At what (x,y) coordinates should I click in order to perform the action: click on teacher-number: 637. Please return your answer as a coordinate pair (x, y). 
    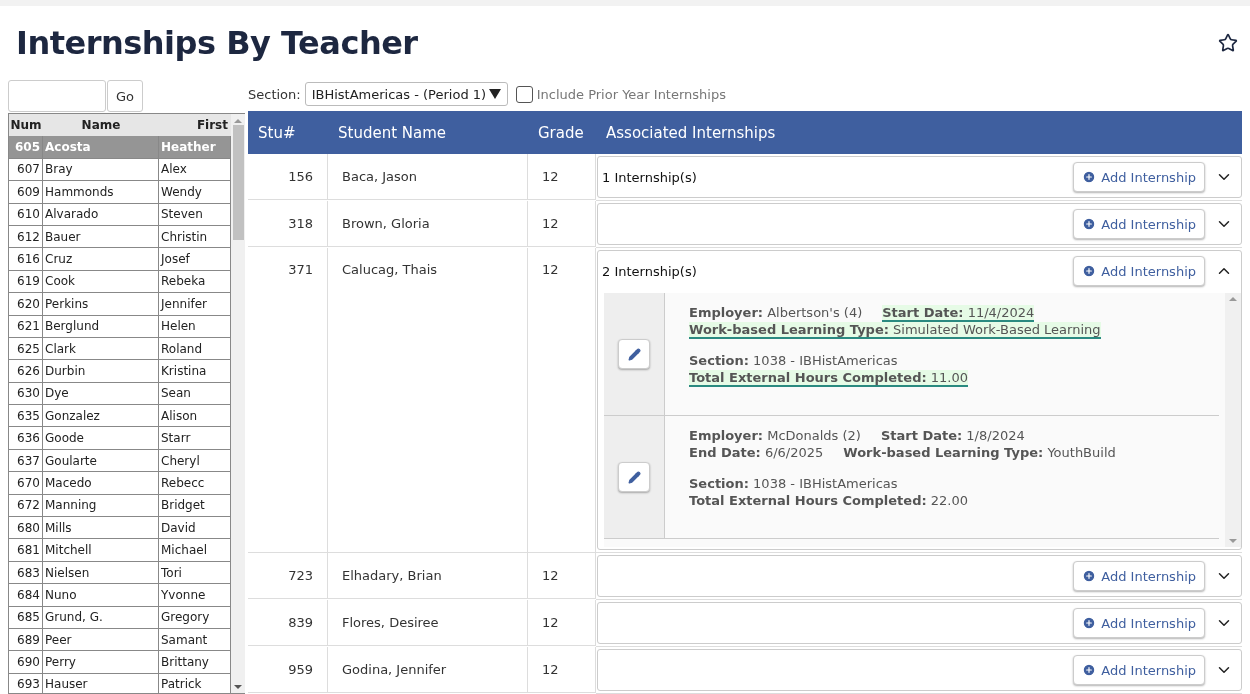
    Looking at the image, I should click on (26, 460).